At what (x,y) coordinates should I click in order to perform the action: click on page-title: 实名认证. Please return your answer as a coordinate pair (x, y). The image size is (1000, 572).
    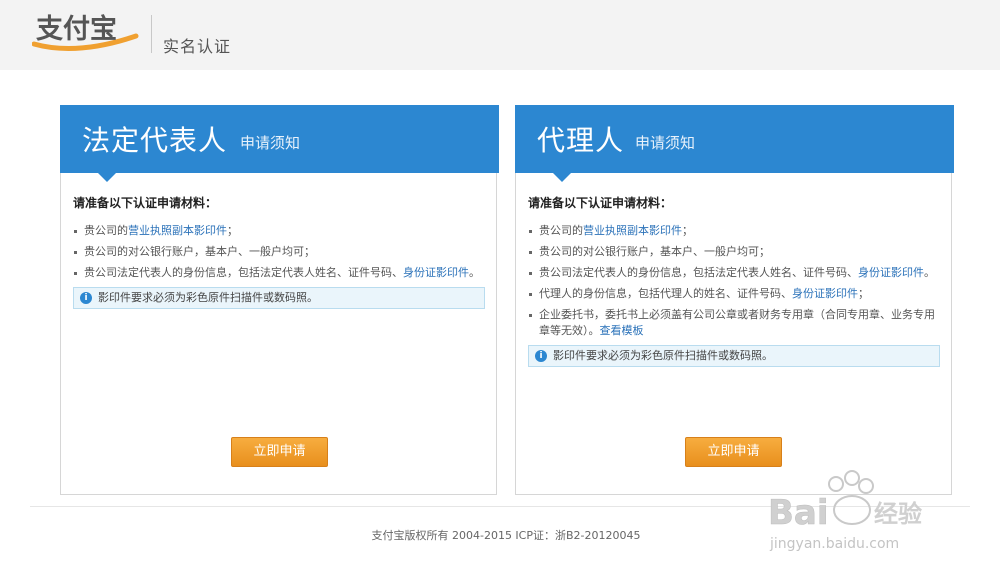
    Looking at the image, I should click on (197, 46).